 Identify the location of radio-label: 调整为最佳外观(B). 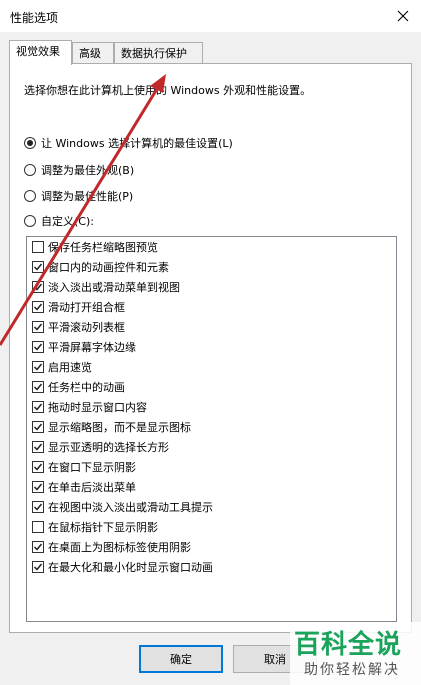
(88, 170).